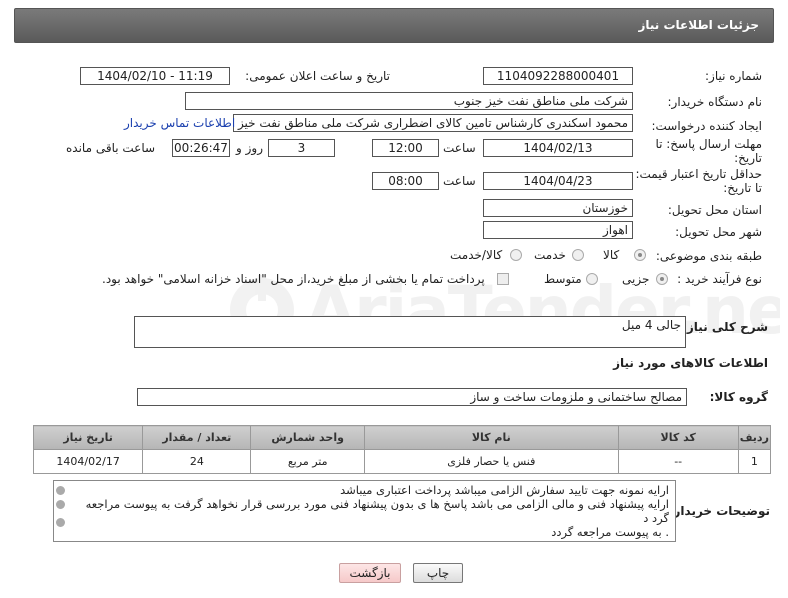  What do you see at coordinates (60, 522) in the screenshot?
I see `scroll-down-icon` at bounding box center [60, 522].